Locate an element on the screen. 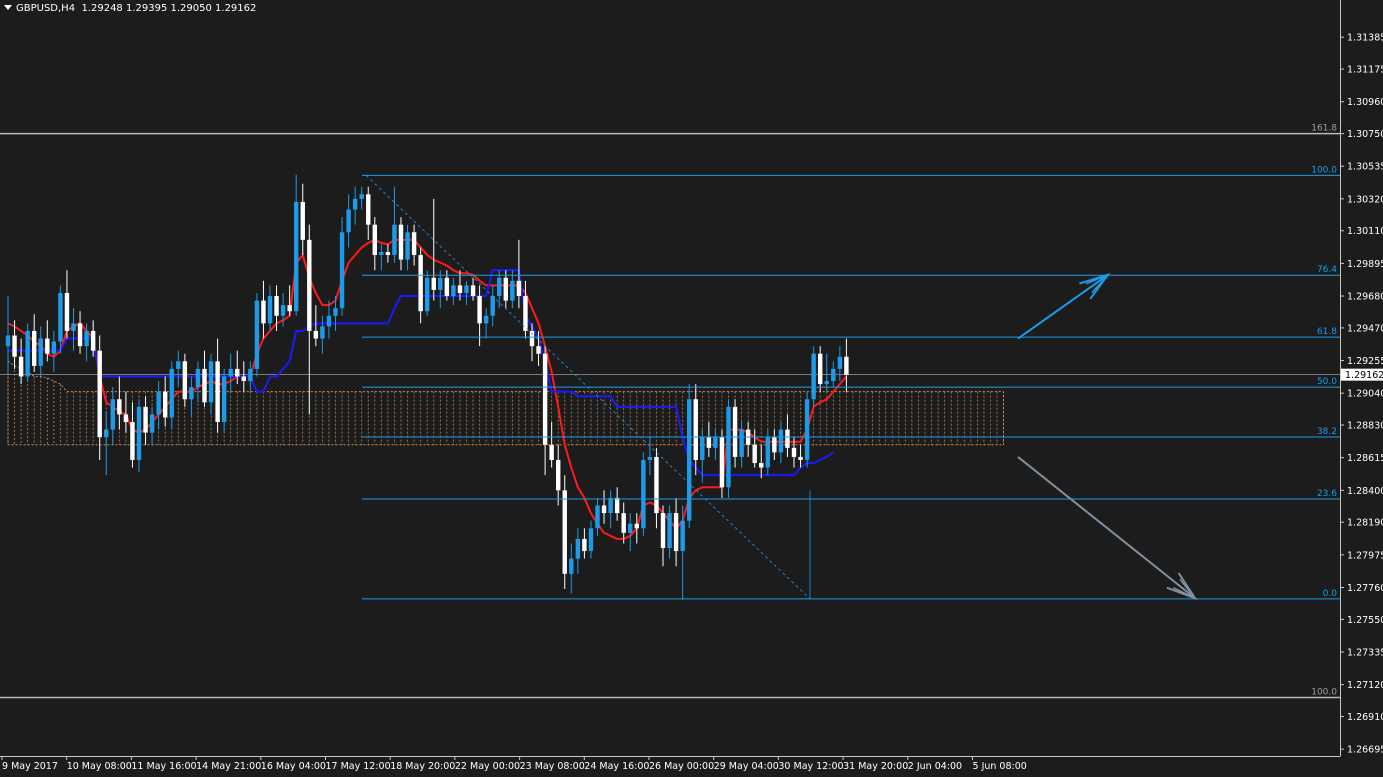 This screenshot has height=777, width=1383. fib-level-label: 100.0 is located at coordinates (1324, 693).